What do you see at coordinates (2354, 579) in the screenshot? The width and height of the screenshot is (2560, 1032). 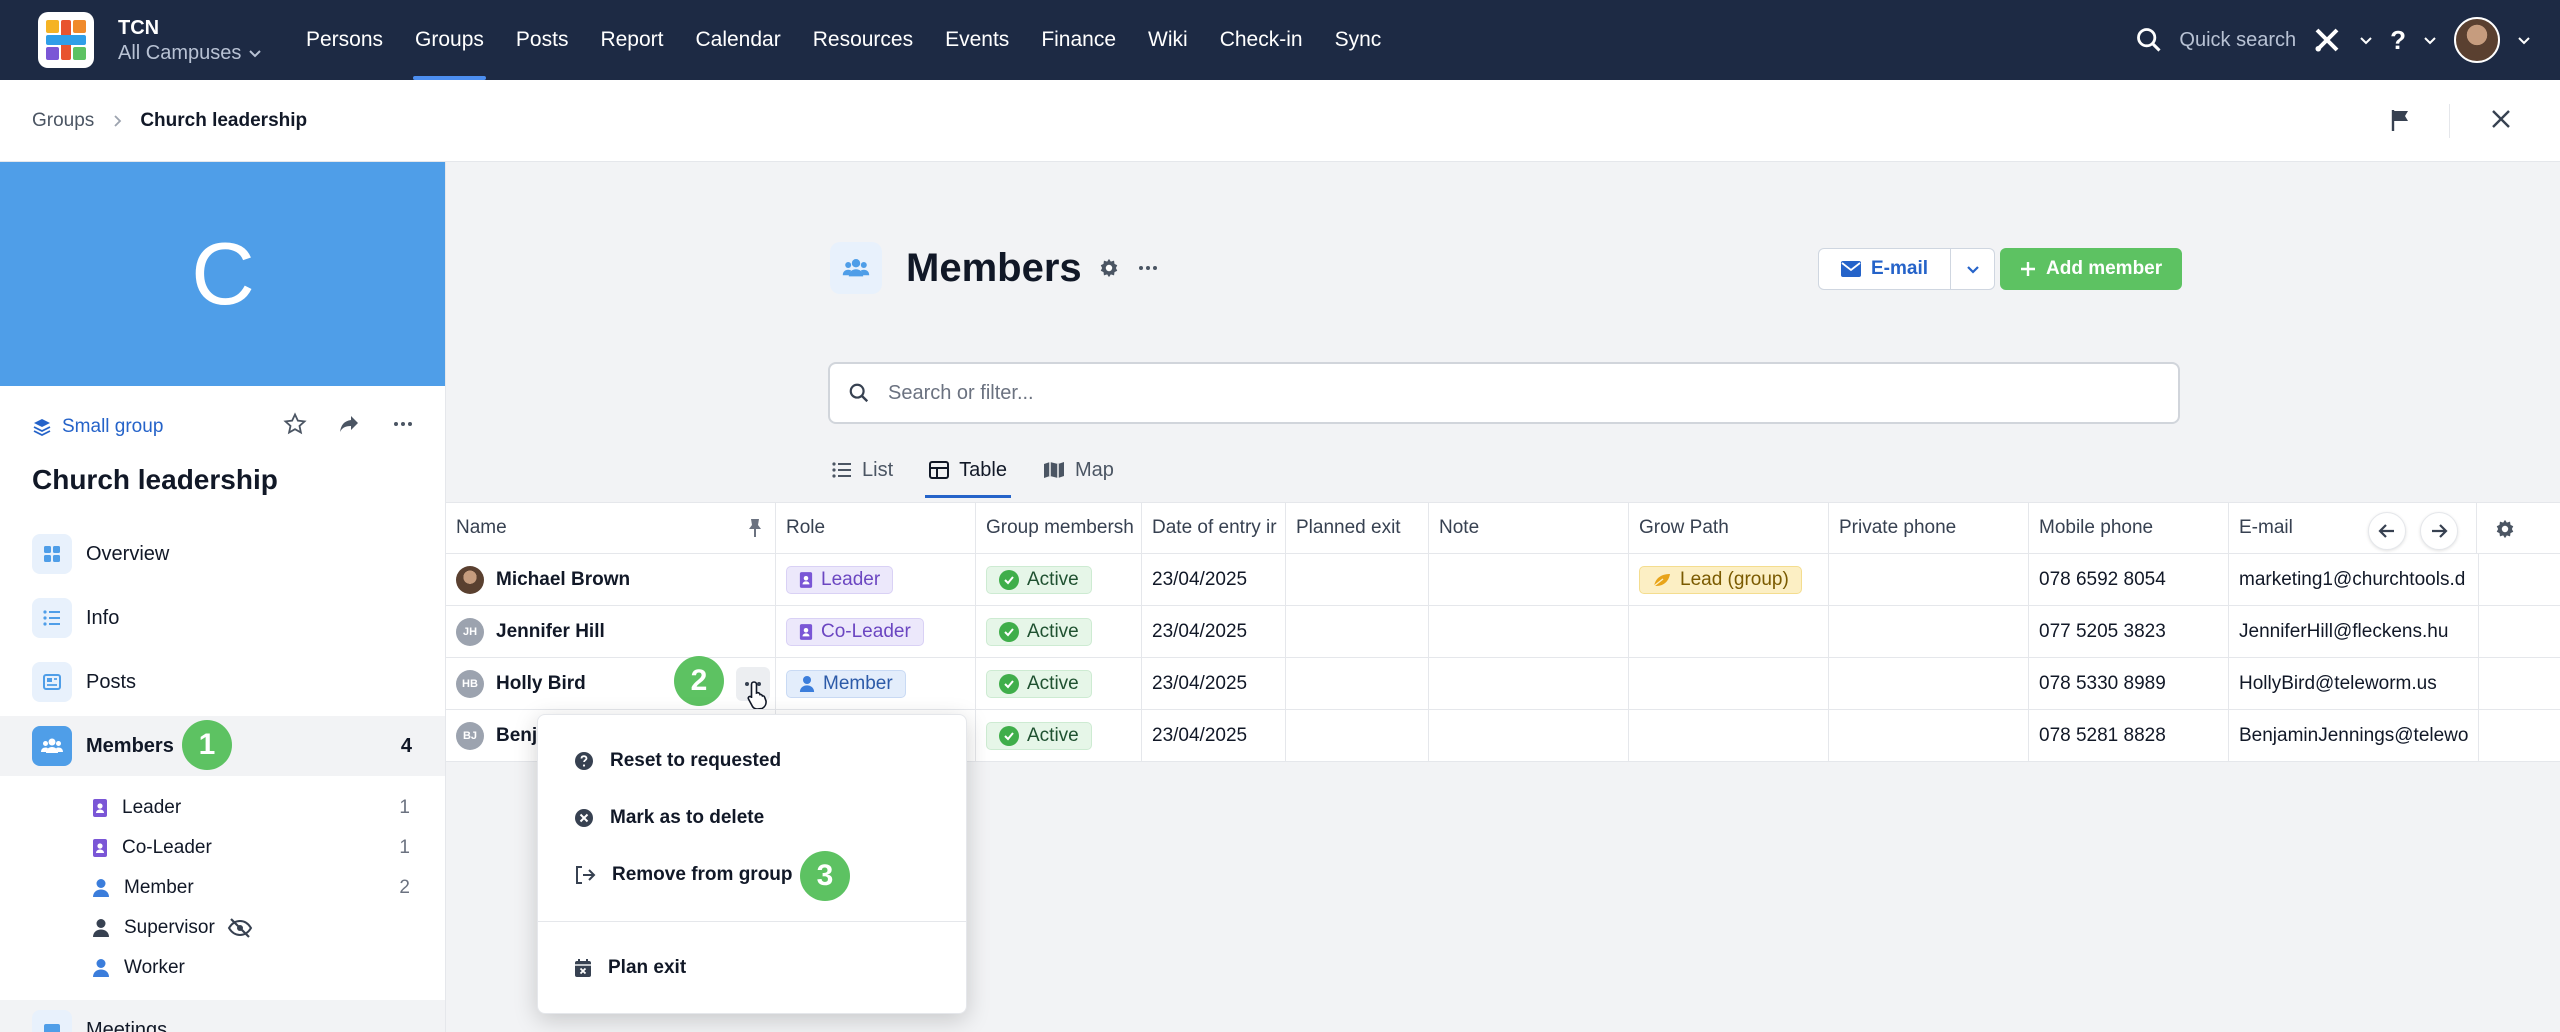 I see `email-cell: marketing1@churchtools.d` at bounding box center [2354, 579].